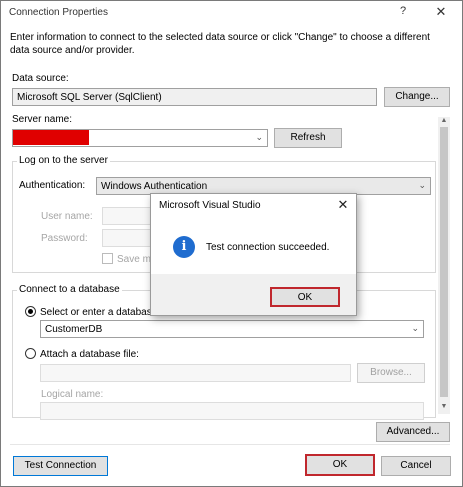 The width and height of the screenshot is (463, 487). Describe the element at coordinates (30, 311) in the screenshot. I see `select-database-radio` at that location.